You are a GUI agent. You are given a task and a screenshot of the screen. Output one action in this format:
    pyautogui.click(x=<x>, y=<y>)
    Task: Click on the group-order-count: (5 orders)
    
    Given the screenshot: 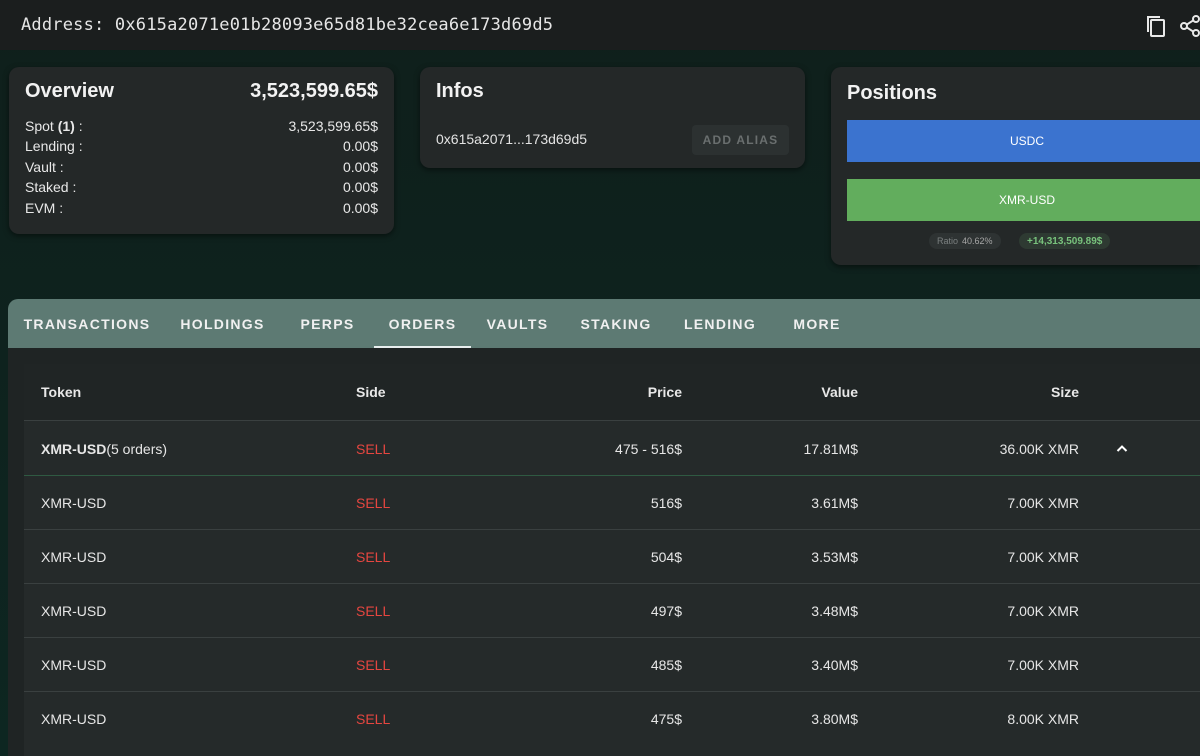 What is the action you would take?
    pyautogui.click(x=137, y=448)
    